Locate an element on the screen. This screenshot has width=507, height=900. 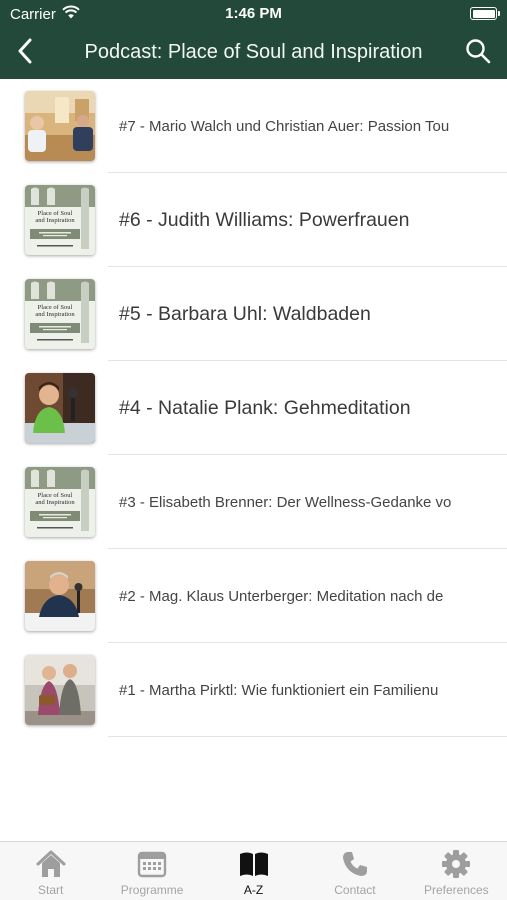
tab-label: Programme is located at coordinates (152, 890).